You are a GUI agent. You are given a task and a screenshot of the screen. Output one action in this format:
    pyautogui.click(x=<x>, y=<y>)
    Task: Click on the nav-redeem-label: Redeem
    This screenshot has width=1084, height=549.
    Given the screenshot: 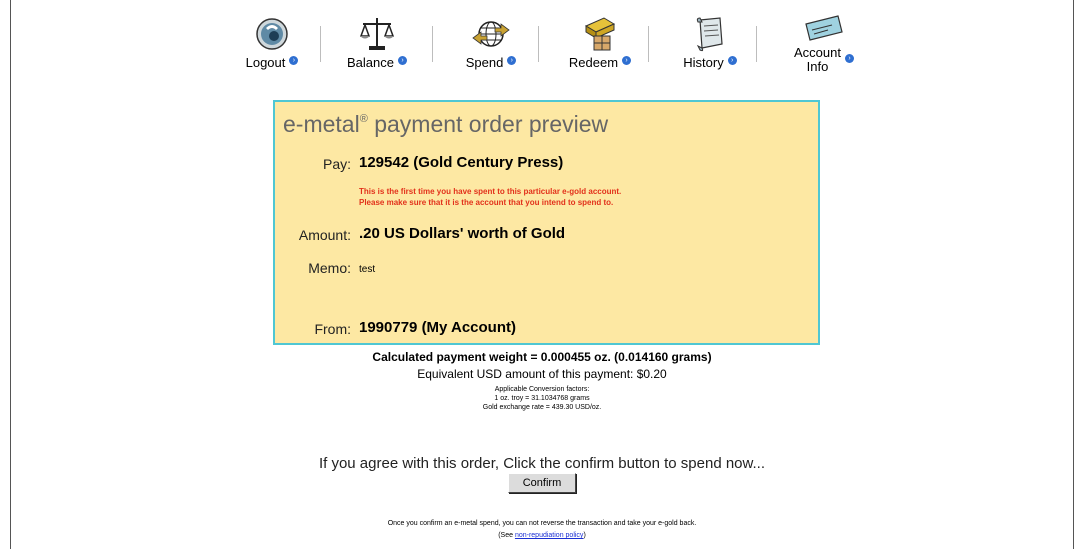 What is the action you would take?
    pyautogui.click(x=593, y=62)
    